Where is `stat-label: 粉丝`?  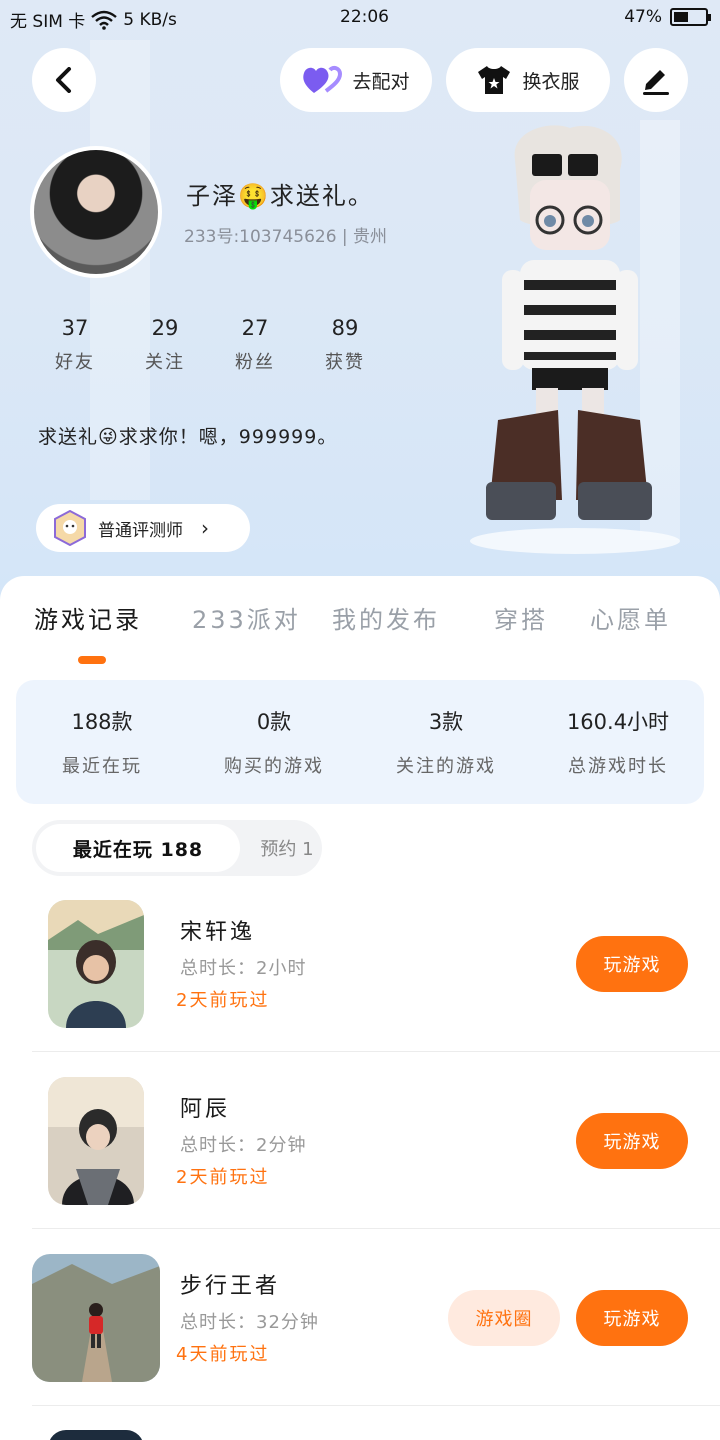 stat-label: 粉丝 is located at coordinates (255, 362).